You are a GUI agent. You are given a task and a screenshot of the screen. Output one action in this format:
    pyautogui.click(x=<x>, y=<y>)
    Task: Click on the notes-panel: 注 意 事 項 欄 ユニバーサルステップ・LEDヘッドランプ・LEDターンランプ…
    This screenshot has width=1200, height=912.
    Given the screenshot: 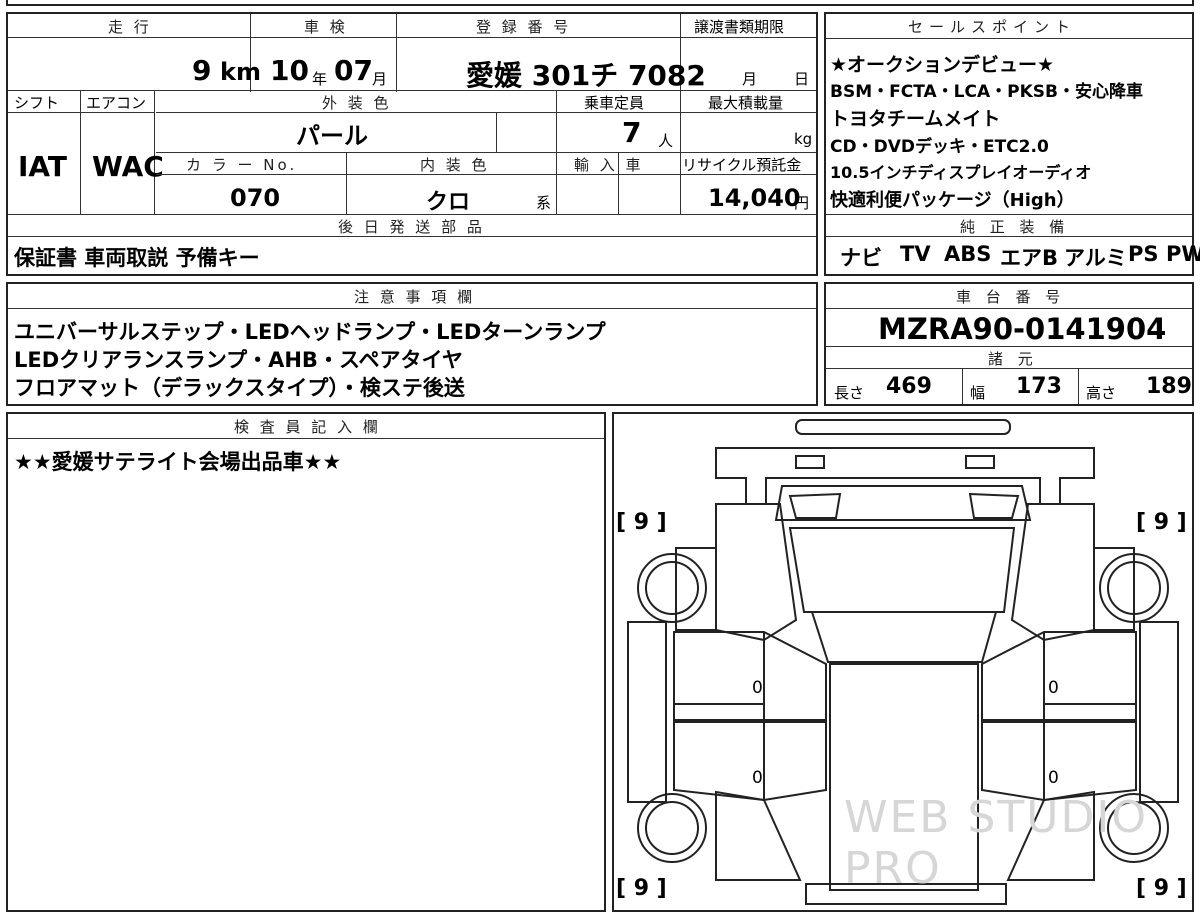 What is the action you would take?
    pyautogui.click(x=412, y=344)
    